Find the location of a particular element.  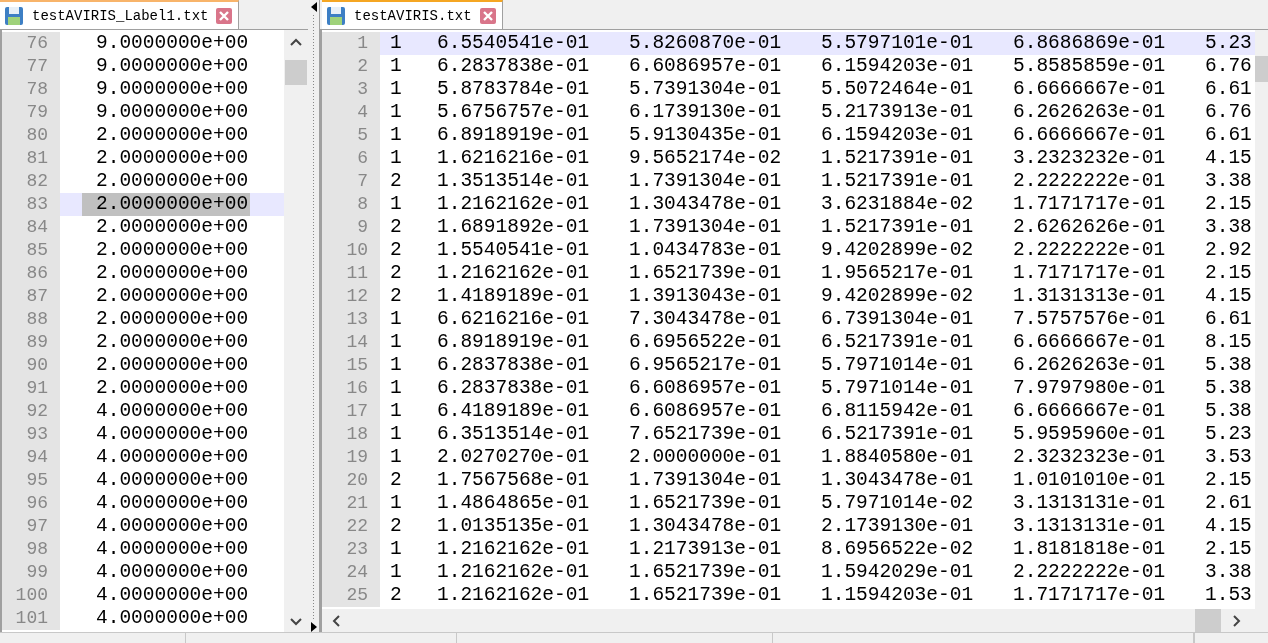

line-number: 81 is located at coordinates (31, 158).